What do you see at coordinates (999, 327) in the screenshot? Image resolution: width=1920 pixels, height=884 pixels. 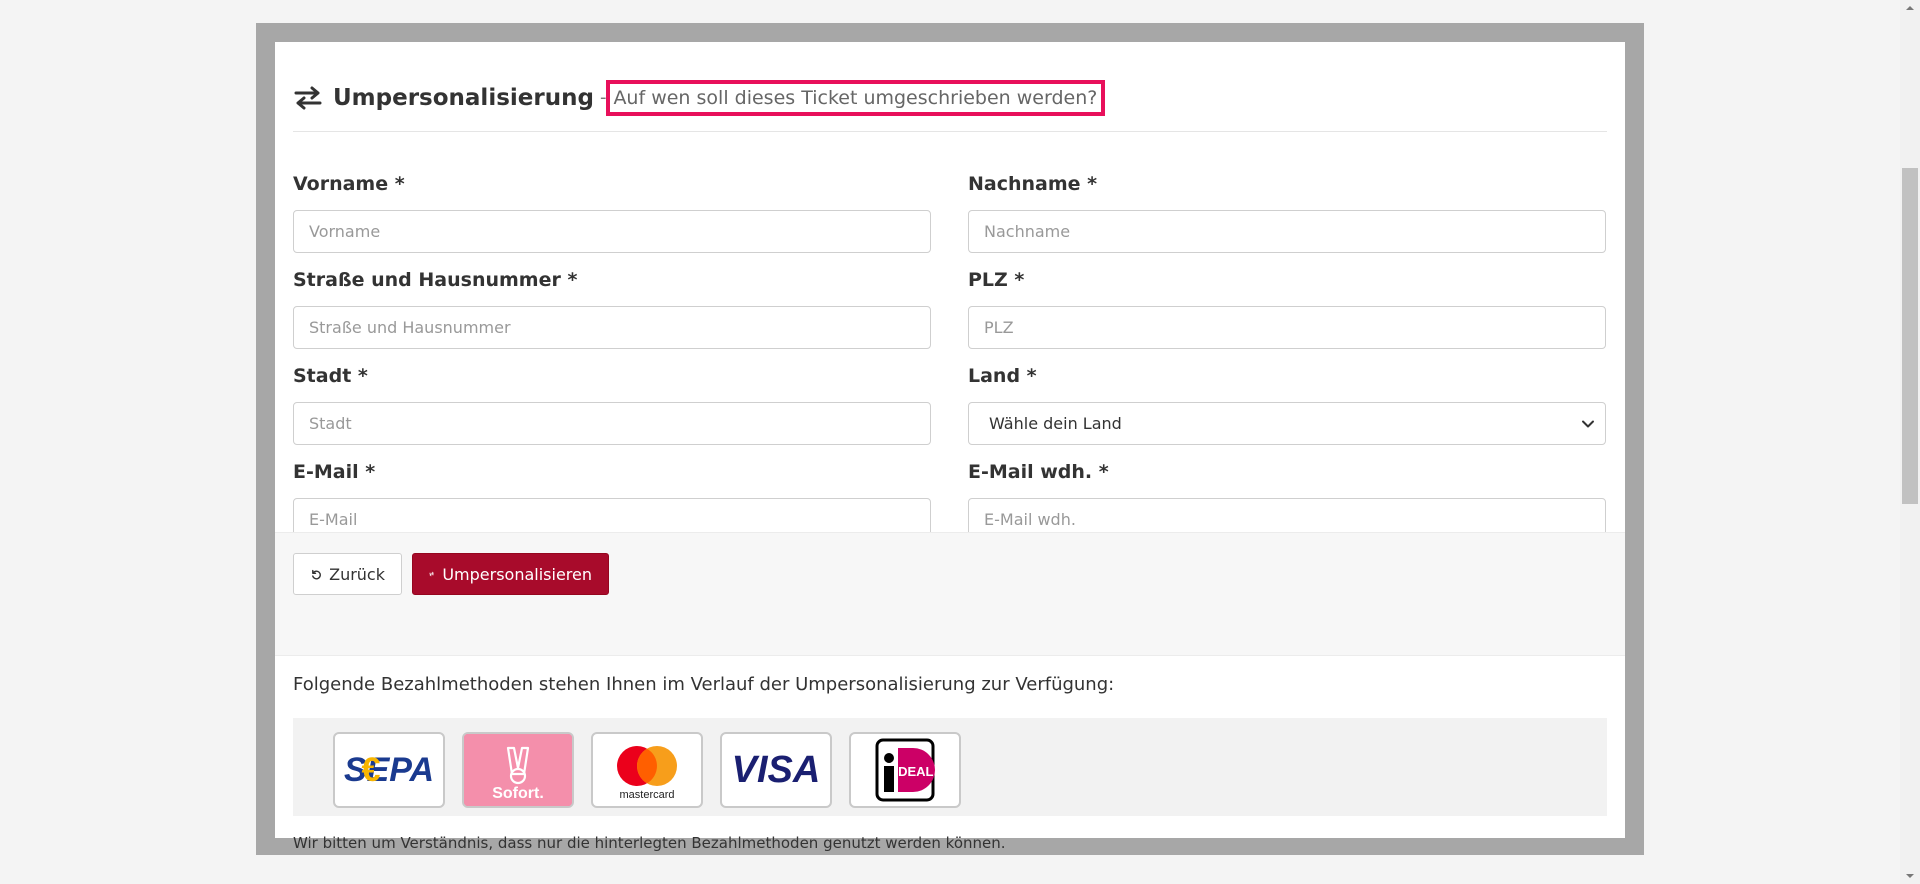 I see `plz-placeholder: PLZ` at bounding box center [999, 327].